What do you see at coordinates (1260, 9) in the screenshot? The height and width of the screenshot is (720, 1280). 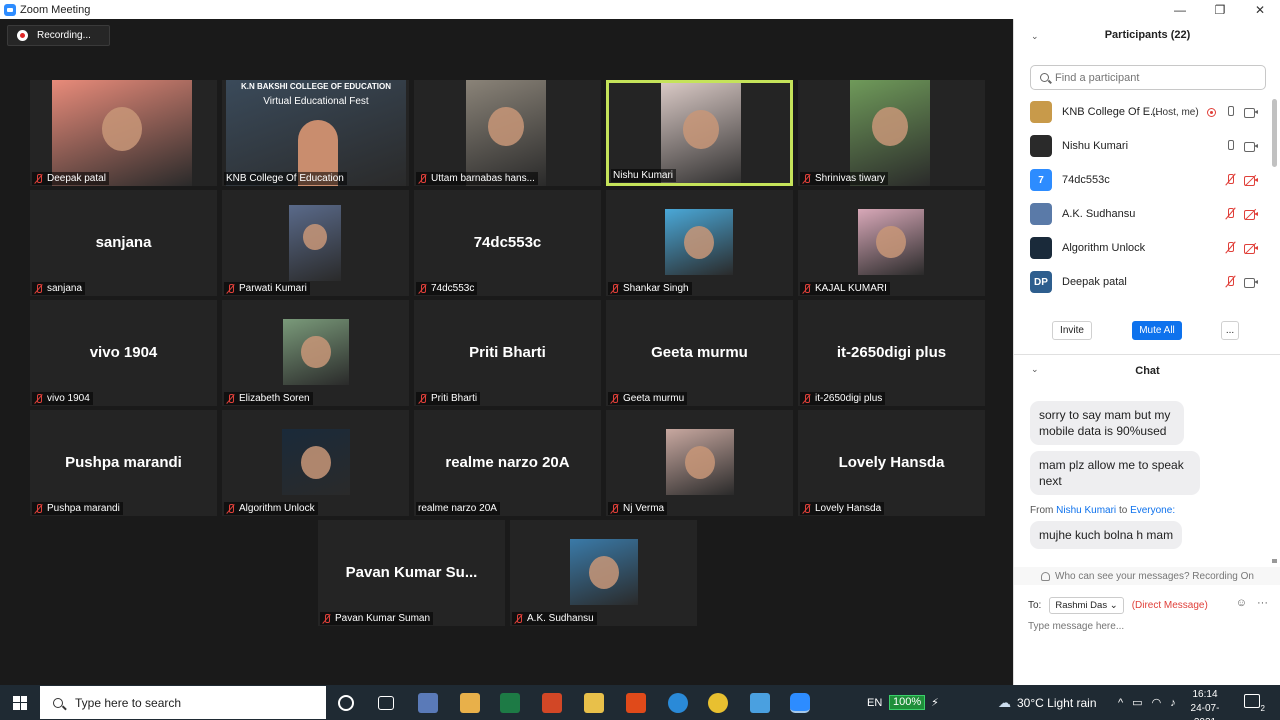 I see `close-button: ✕` at bounding box center [1260, 9].